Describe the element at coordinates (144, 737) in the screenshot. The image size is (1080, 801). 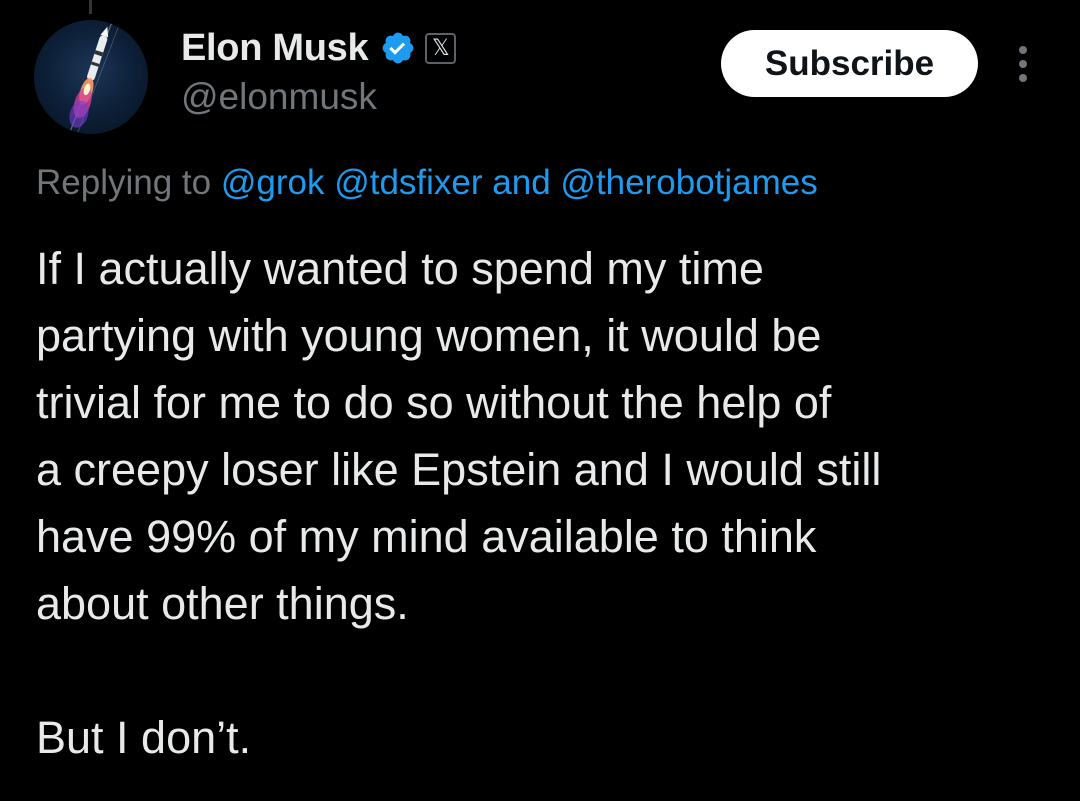
I see `tweet-closing-line: But I don’t.` at that location.